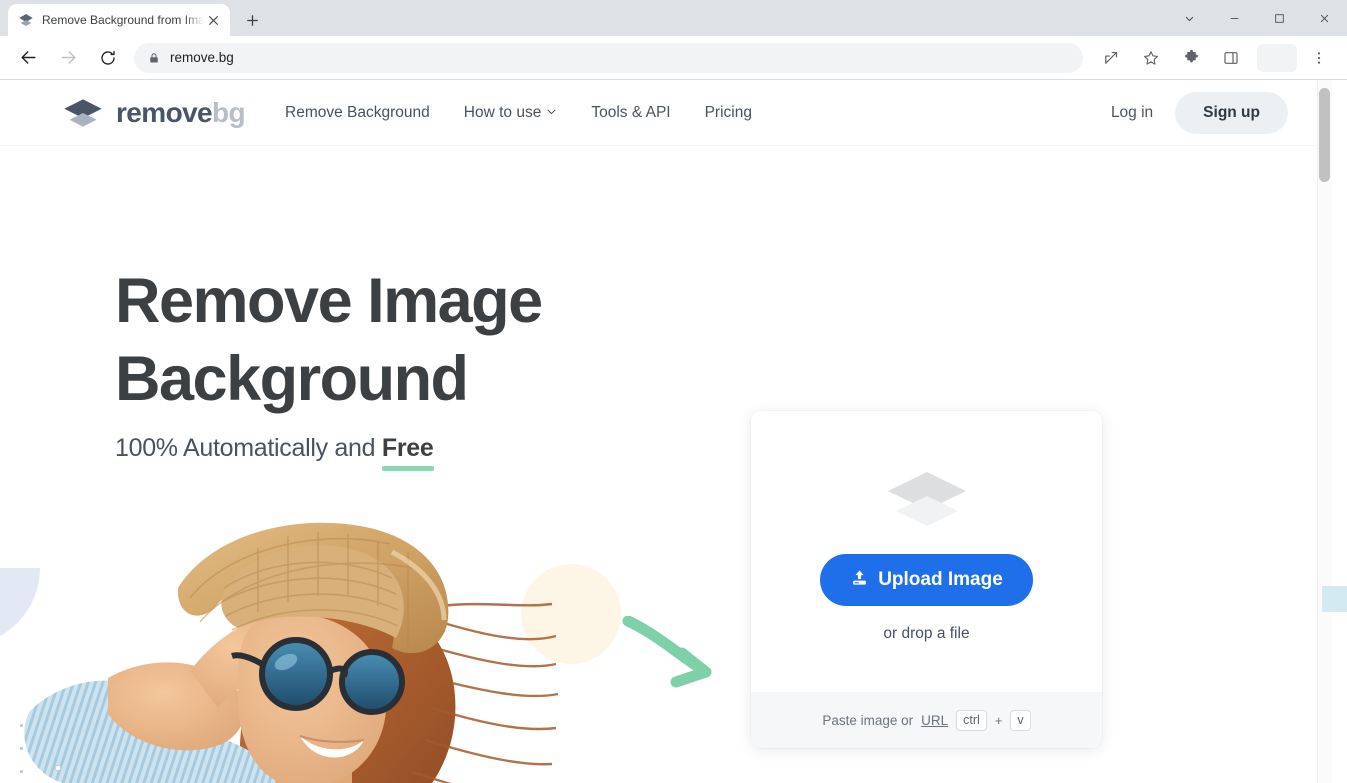 This screenshot has width=1347, height=783. Describe the element at coordinates (154, 58) in the screenshot. I see `lock-icon` at that location.